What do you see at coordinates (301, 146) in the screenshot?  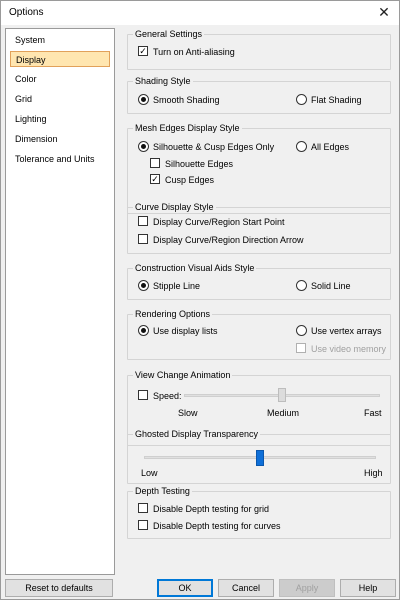 I see `all-edges-radio` at bounding box center [301, 146].